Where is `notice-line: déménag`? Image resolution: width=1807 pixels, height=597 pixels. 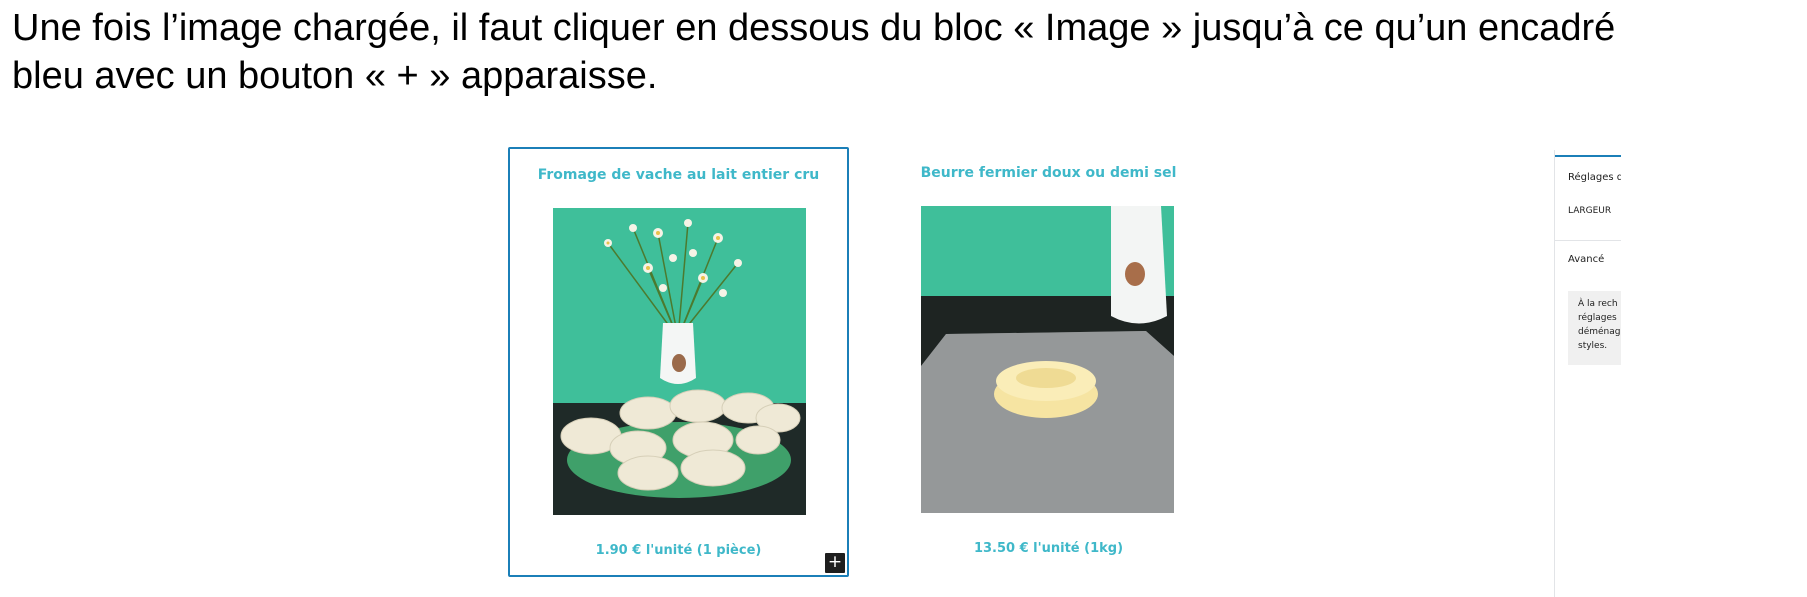 notice-line: déménag is located at coordinates (1599, 332).